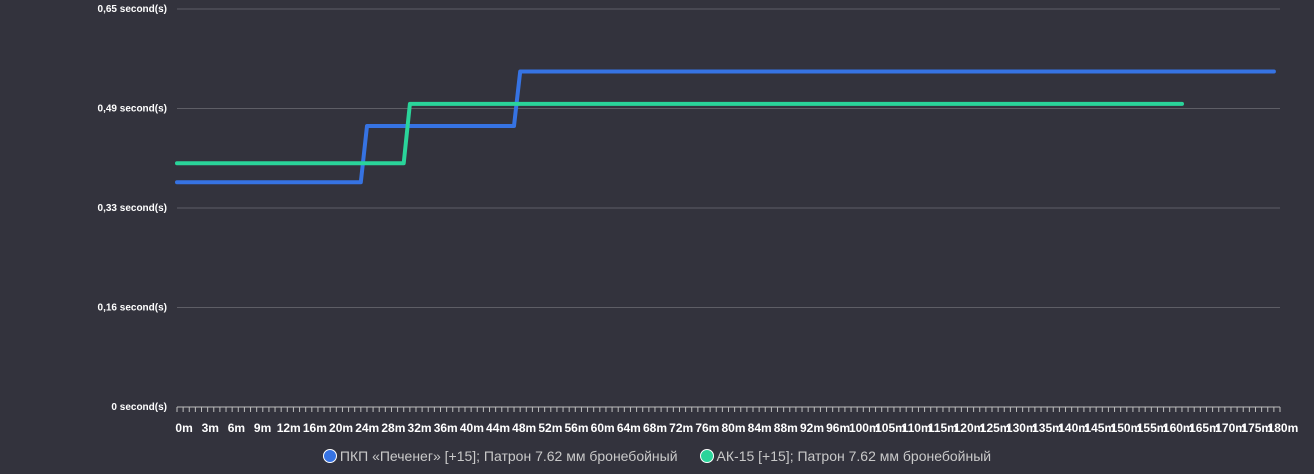 This screenshot has height=474, width=1314. What do you see at coordinates (139, 407) in the screenshot?
I see `y-tick-label: 0 second(s)` at bounding box center [139, 407].